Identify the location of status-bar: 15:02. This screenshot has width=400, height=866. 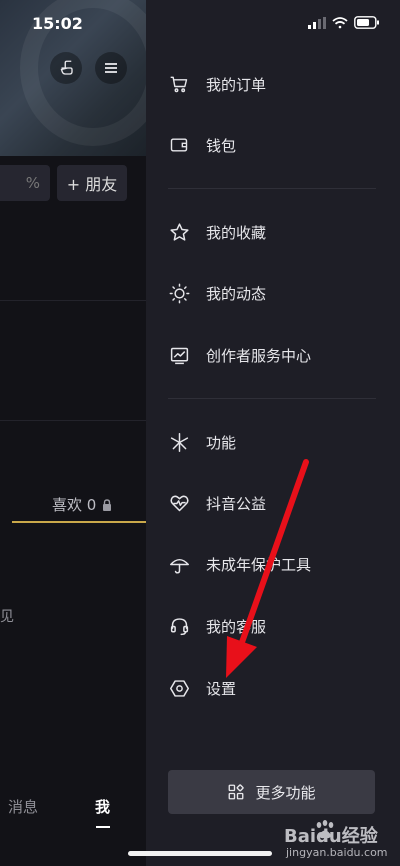
(200, 23).